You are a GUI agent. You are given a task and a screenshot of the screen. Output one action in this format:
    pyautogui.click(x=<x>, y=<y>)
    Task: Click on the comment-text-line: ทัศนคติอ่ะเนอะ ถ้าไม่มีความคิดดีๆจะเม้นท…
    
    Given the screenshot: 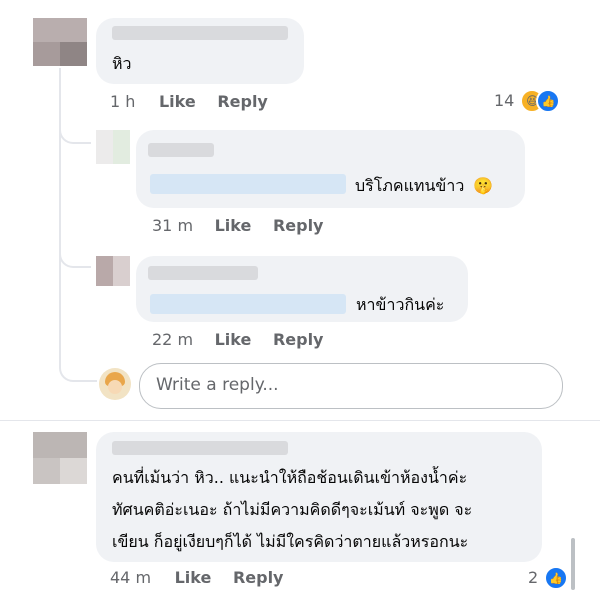 What is the action you would take?
    pyautogui.click(x=292, y=509)
    